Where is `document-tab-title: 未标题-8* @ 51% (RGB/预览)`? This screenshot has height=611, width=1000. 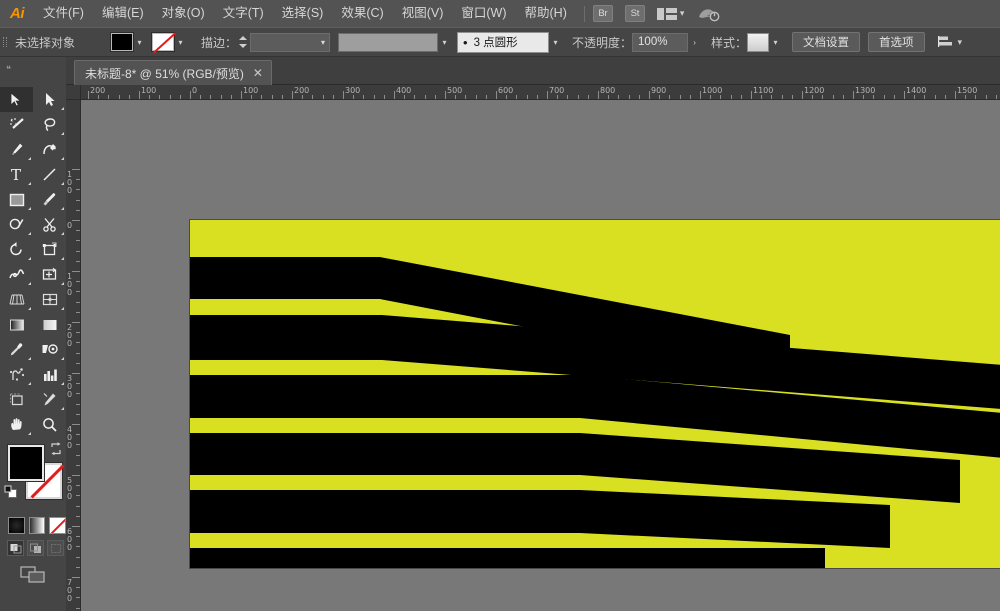
document-tab-title: 未标题-8* @ 51% (RGB/预览) is located at coordinates (164, 73).